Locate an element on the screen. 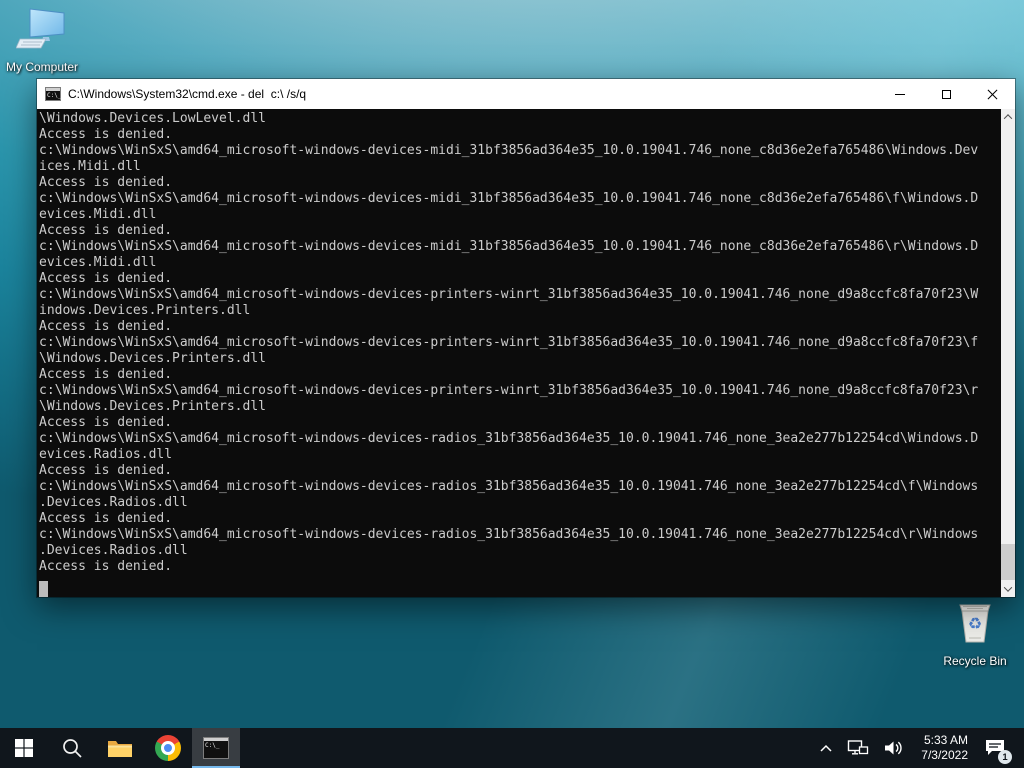  speaker-icon is located at coordinates (893, 748).